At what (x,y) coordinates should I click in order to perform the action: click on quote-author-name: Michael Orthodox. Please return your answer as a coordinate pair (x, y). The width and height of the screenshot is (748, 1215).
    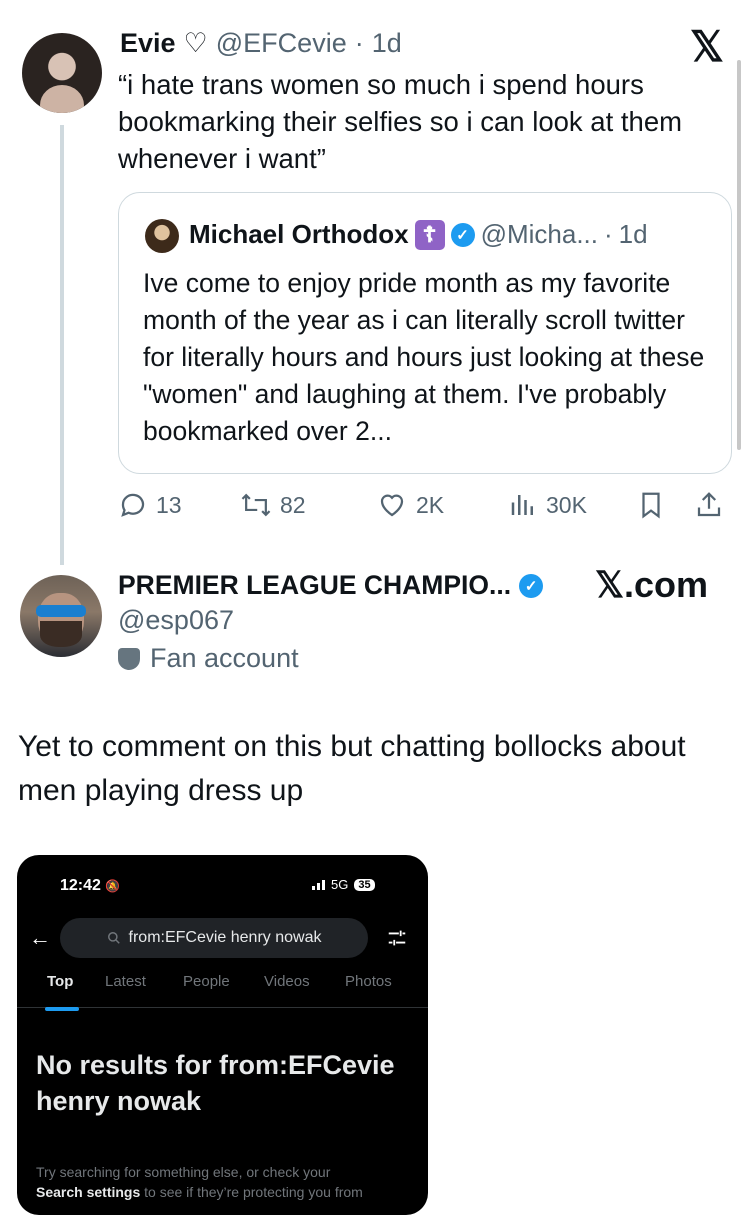
    Looking at the image, I should click on (299, 234).